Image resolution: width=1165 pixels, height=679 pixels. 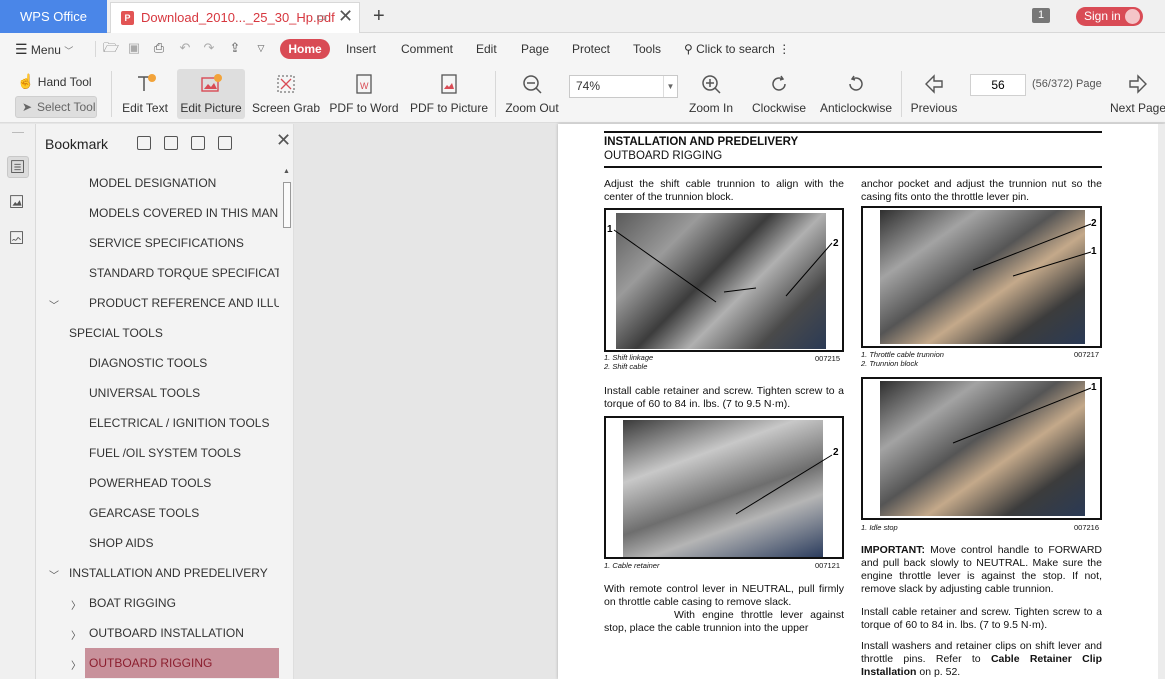 I want to click on select-tool-button: ➤ Select Tool, so click(x=56, y=107).